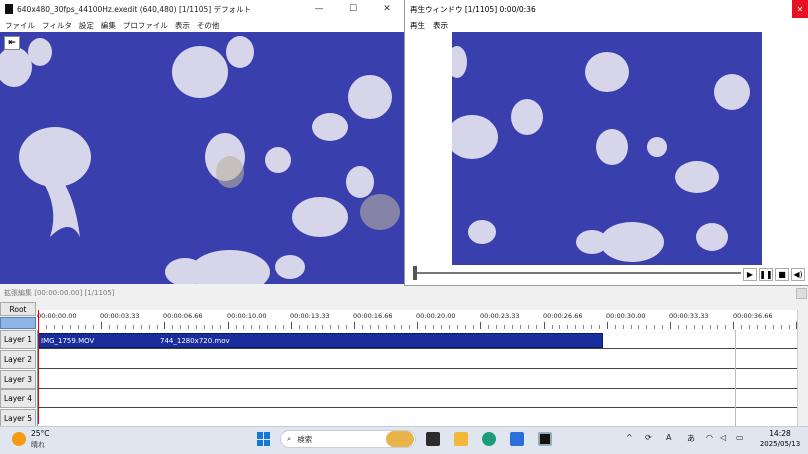  Describe the element at coordinates (264, 439) in the screenshot. I see `windows-start-icon` at that location.